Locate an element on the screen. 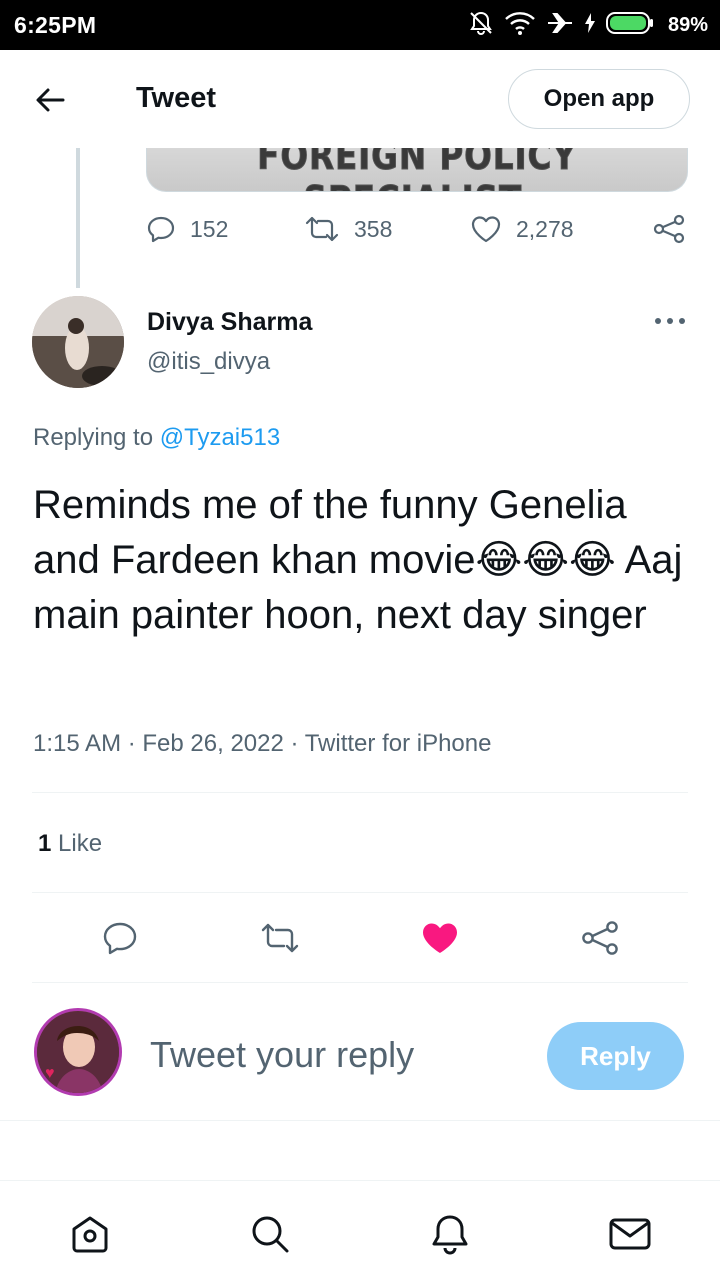 The image size is (720, 1280). airplane-icon is located at coordinates (560, 25).